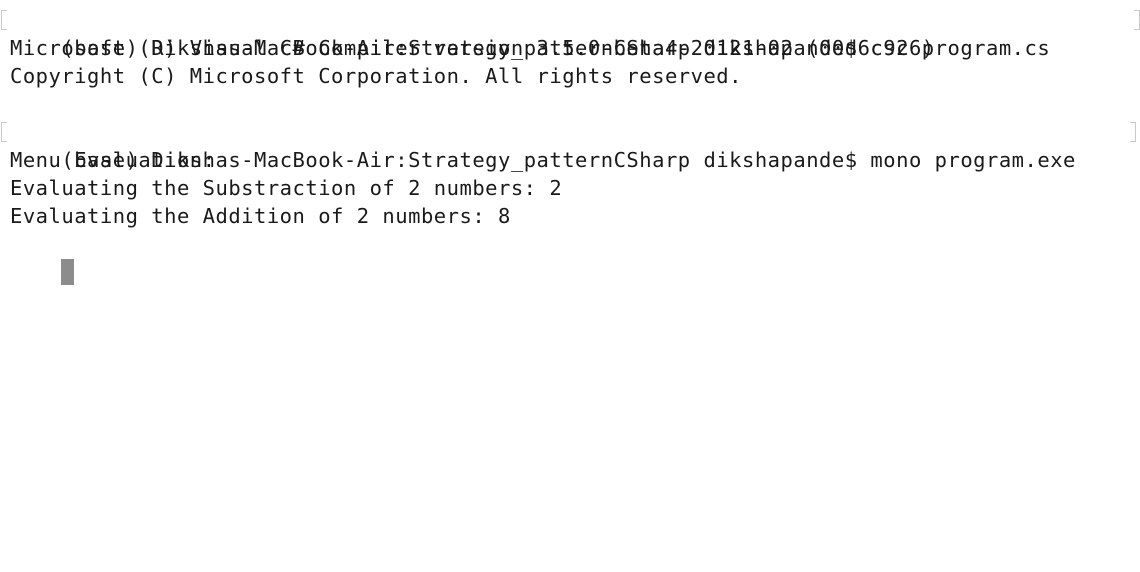  What do you see at coordinates (113, 160) in the screenshot?
I see `output-line: Menu Evaluation:` at bounding box center [113, 160].